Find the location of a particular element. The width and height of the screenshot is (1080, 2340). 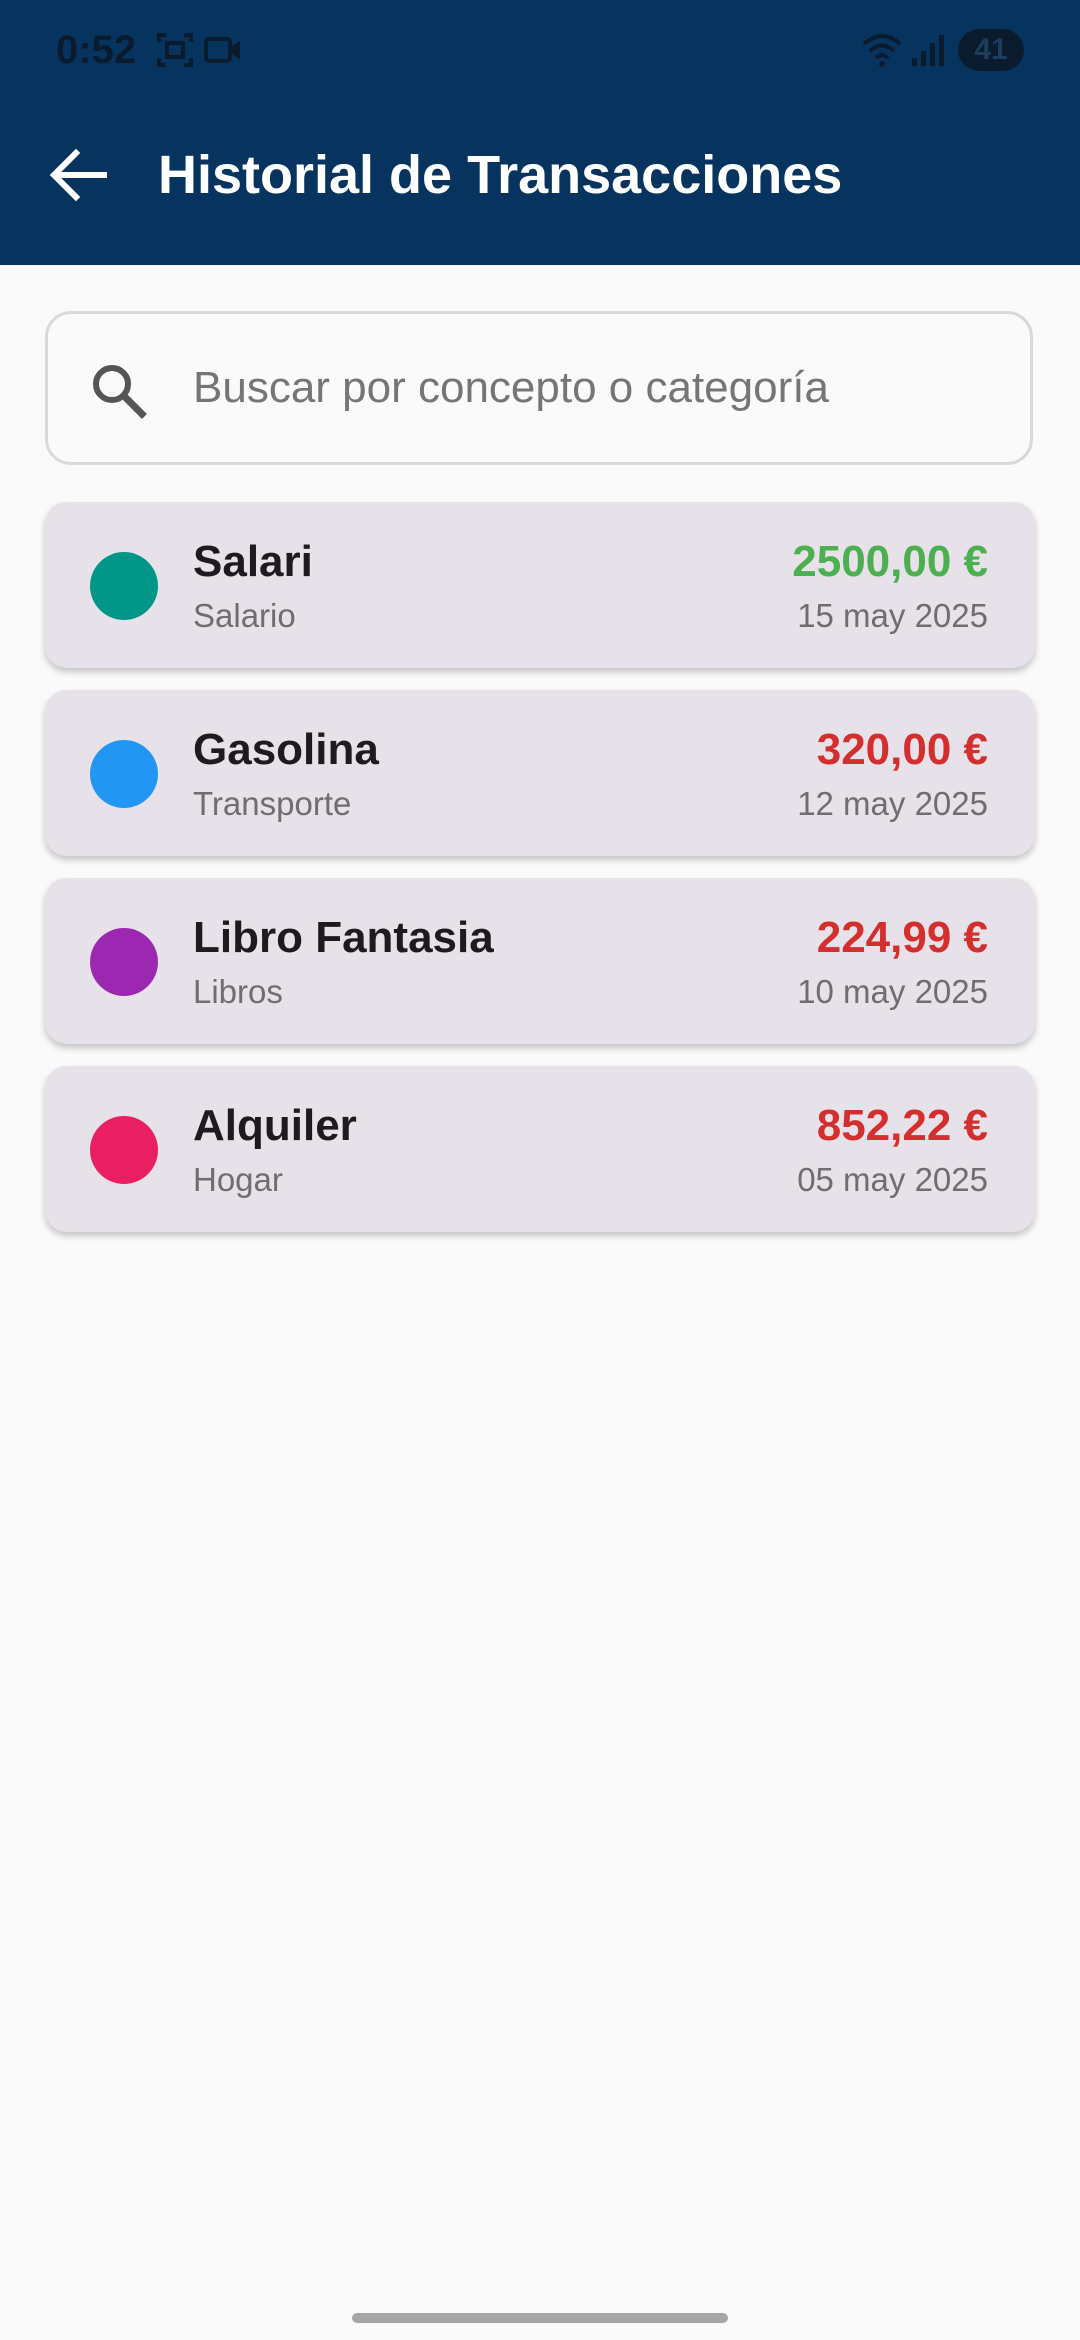

transaction-amount: 852,22 € is located at coordinates (902, 1125).